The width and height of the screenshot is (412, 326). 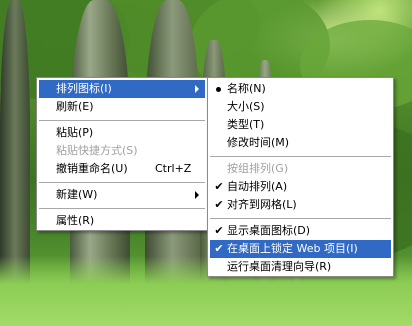 I want to click on menu-item-desktop-cleanup-wizard: 运行桌面清理向导(R), so click(x=300, y=267).